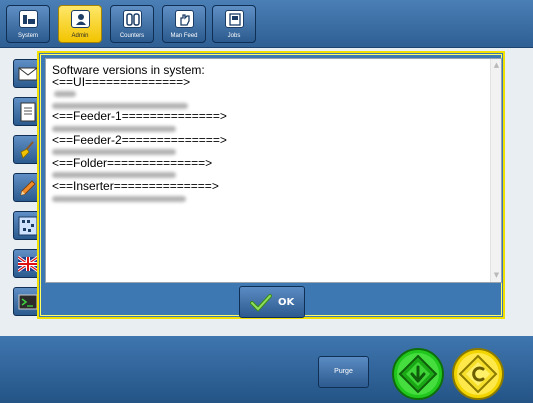 This screenshot has height=403, width=533. I want to click on scroll-down-arrow-icon: ▼, so click(496, 275).